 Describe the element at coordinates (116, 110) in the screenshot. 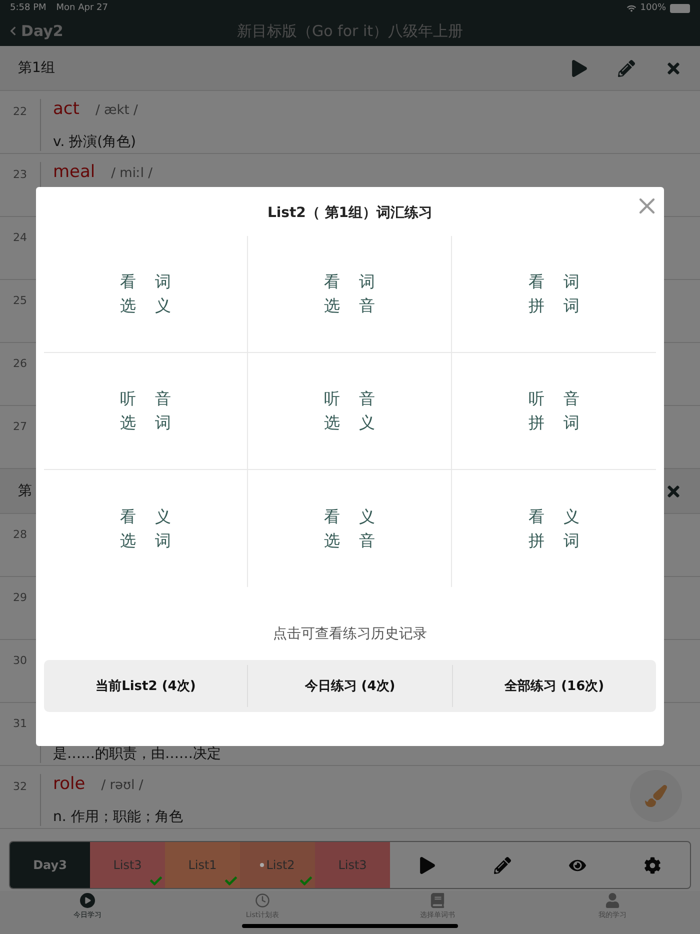

I see `phonetic-text: / ækt /` at that location.